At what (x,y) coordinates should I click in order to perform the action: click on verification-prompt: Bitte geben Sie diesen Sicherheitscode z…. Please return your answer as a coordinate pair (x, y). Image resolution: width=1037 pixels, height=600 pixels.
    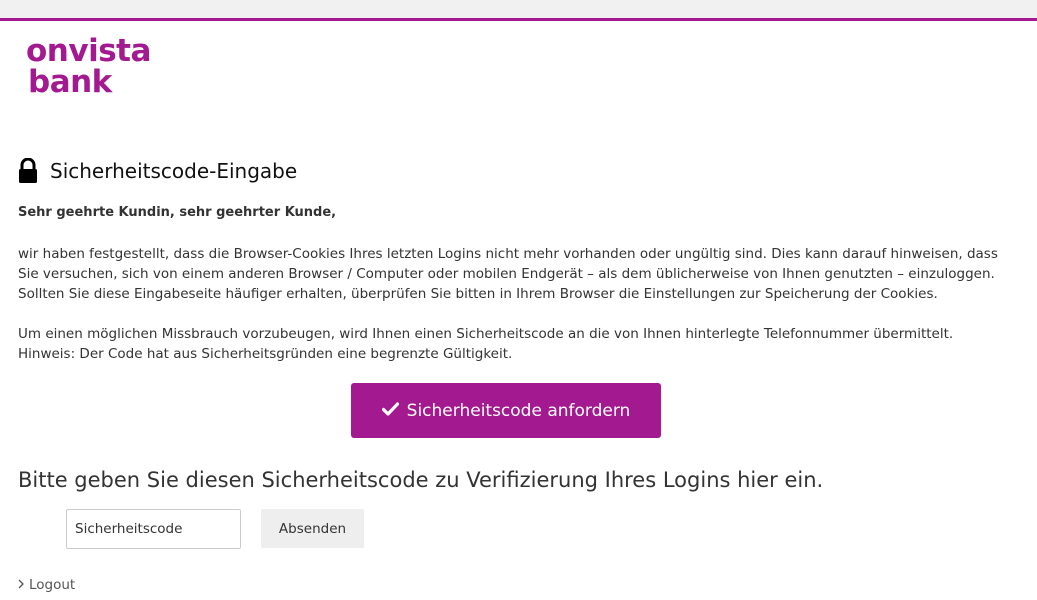
    Looking at the image, I should click on (421, 480).